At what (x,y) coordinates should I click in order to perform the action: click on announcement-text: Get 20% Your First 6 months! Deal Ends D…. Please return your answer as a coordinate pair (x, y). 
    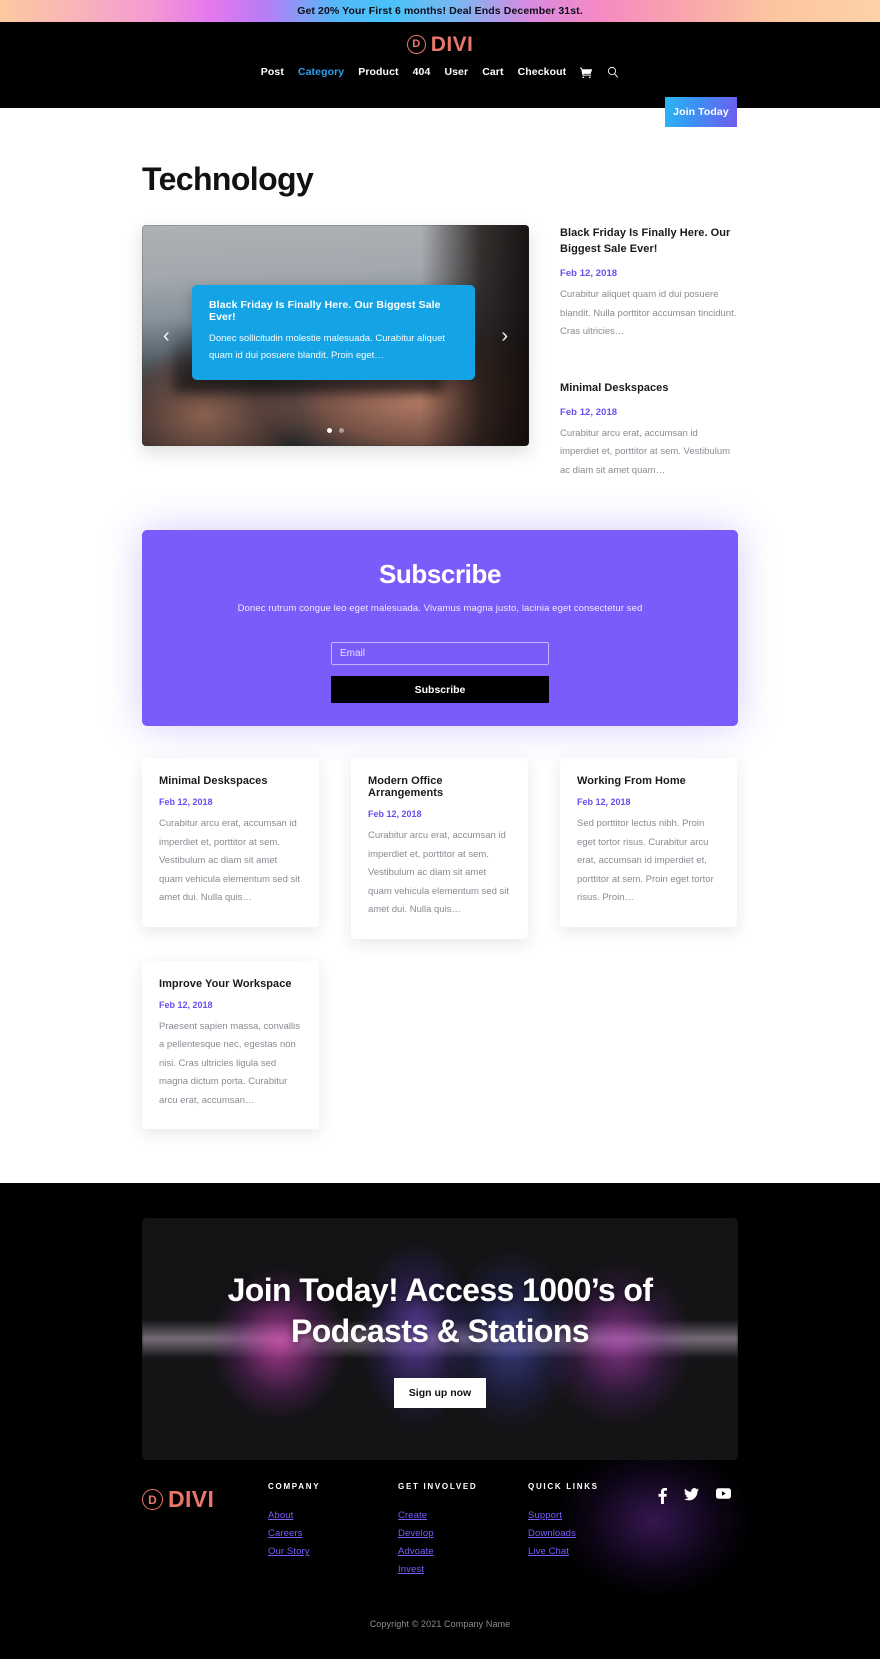
    Looking at the image, I should click on (440, 11).